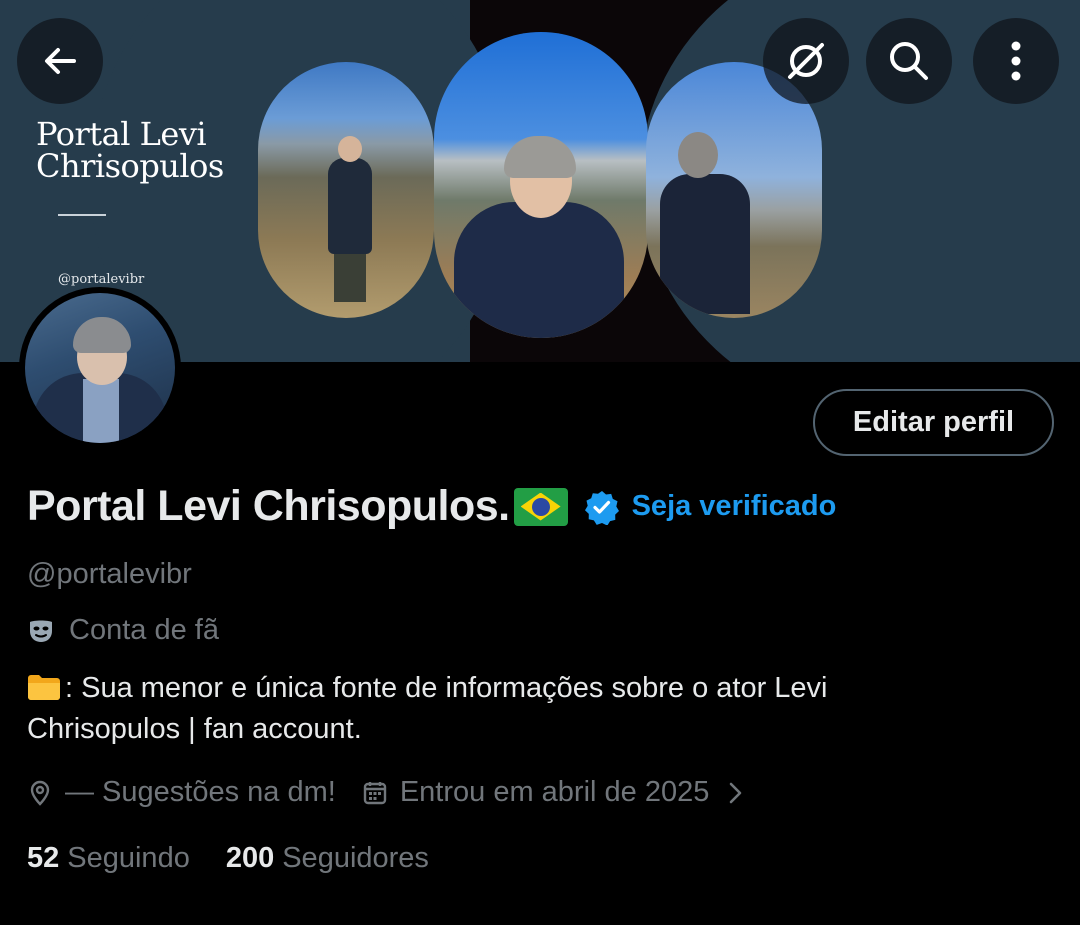  I want to click on location-pin-icon, so click(40, 793).